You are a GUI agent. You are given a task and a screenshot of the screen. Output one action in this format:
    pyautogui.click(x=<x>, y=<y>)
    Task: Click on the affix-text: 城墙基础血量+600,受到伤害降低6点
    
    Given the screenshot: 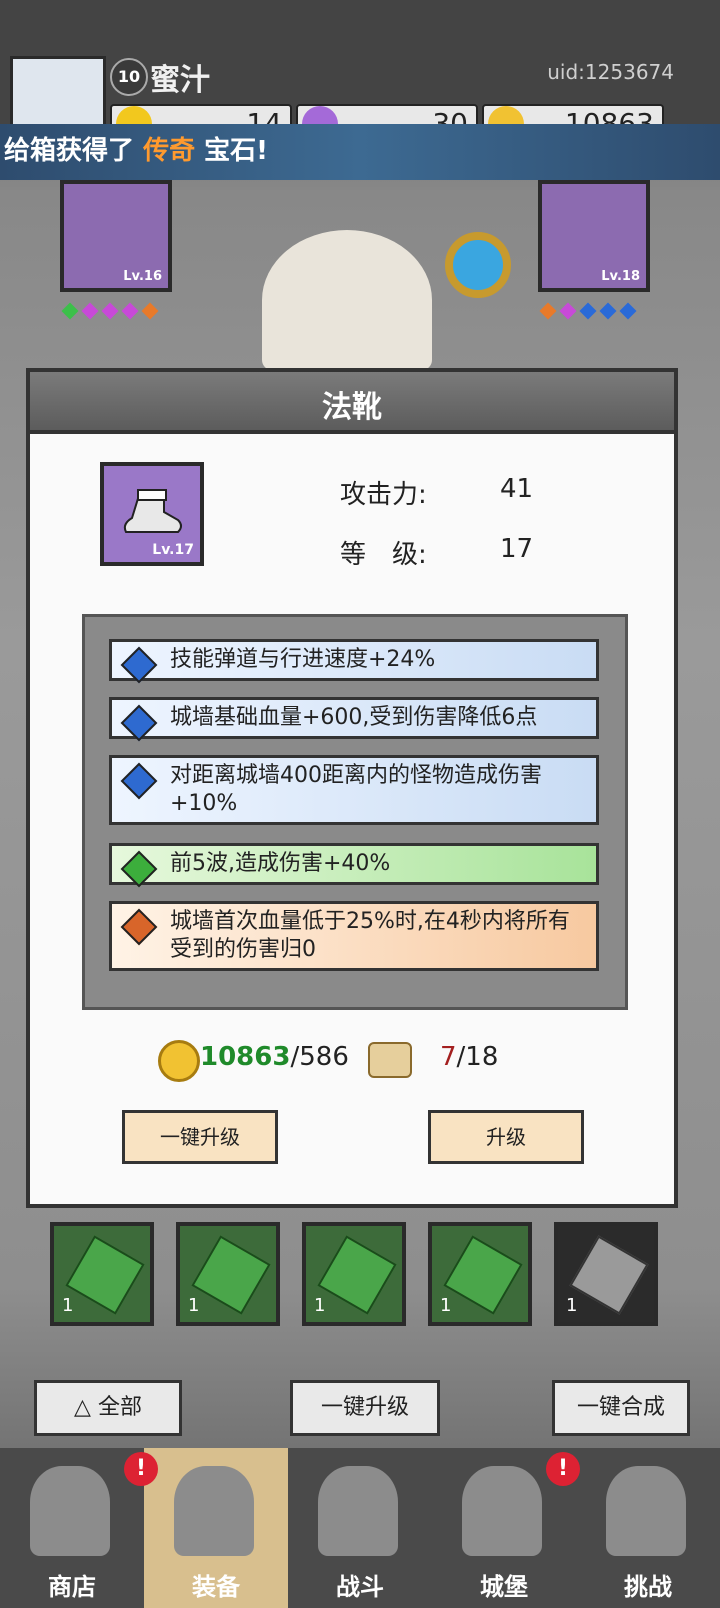 What is the action you would take?
    pyautogui.click(x=354, y=717)
    